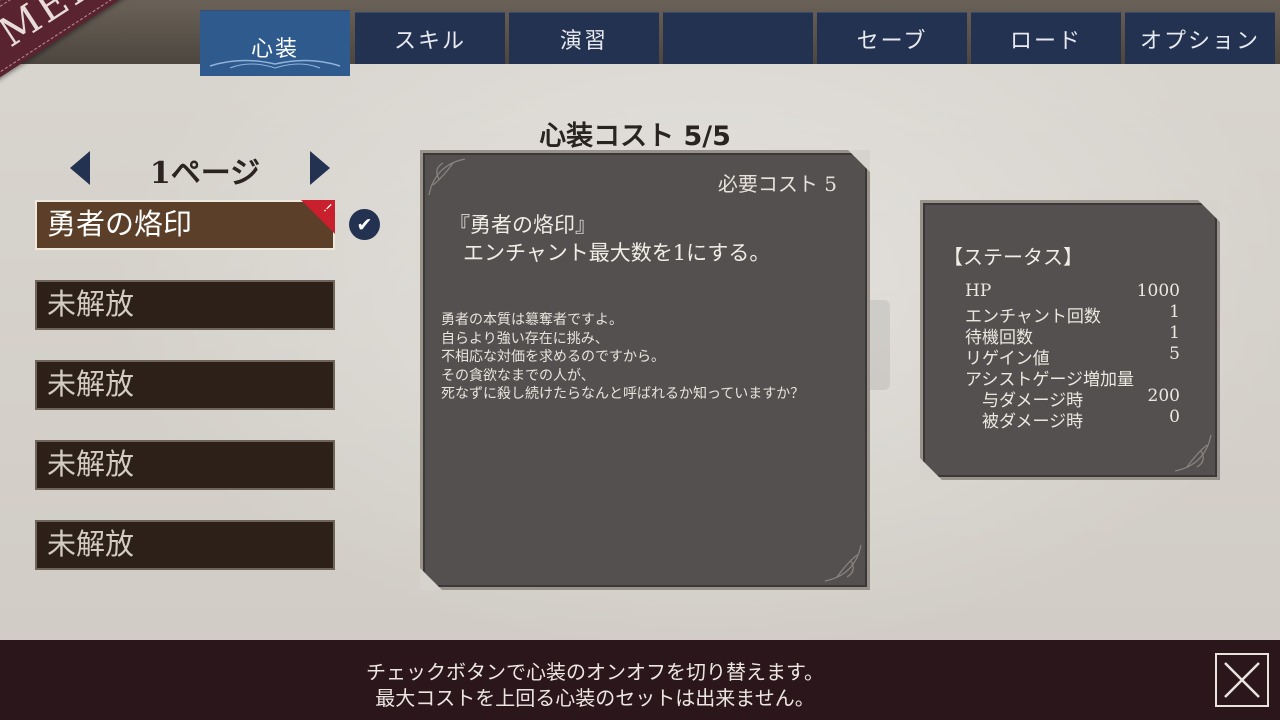  I want to click on close-button, so click(1242, 680).